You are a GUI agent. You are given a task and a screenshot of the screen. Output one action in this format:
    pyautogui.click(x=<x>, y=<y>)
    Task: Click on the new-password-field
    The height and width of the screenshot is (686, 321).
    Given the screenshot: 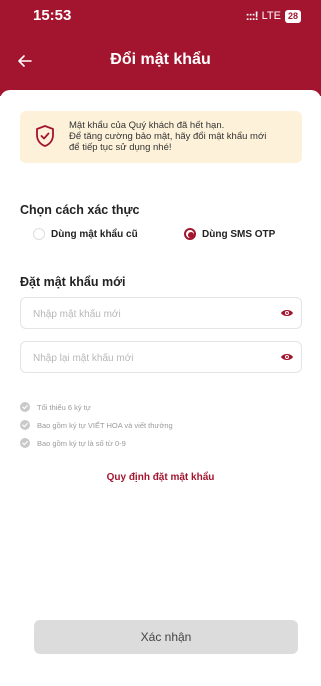 What is the action you would take?
    pyautogui.click(x=161, y=313)
    